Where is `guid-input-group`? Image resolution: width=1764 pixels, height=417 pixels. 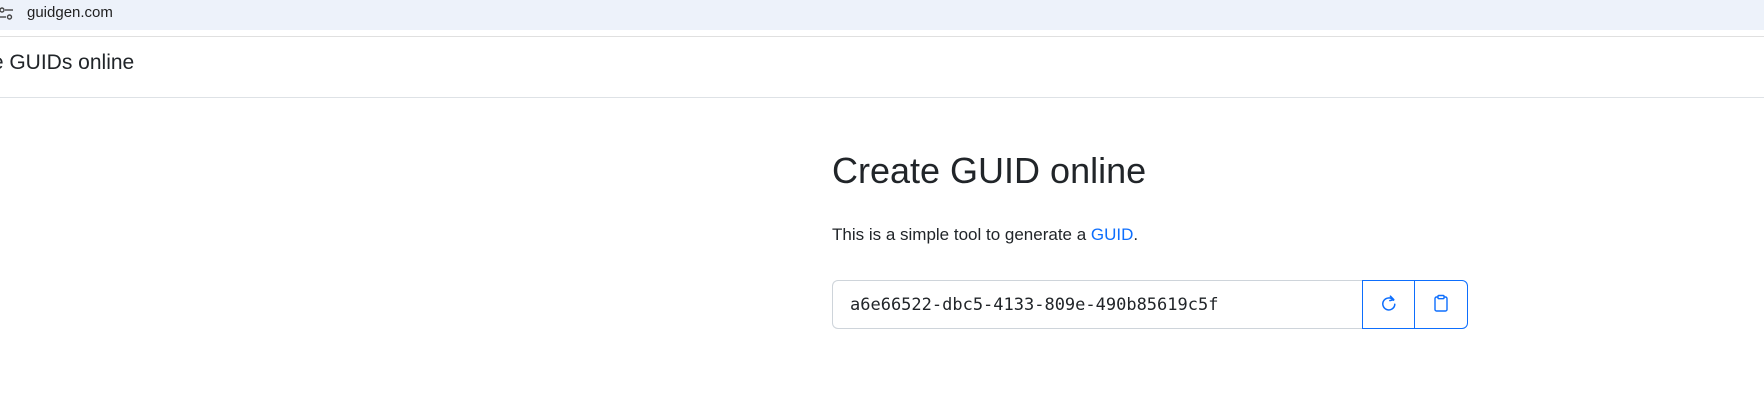 guid-input-group is located at coordinates (1150, 304).